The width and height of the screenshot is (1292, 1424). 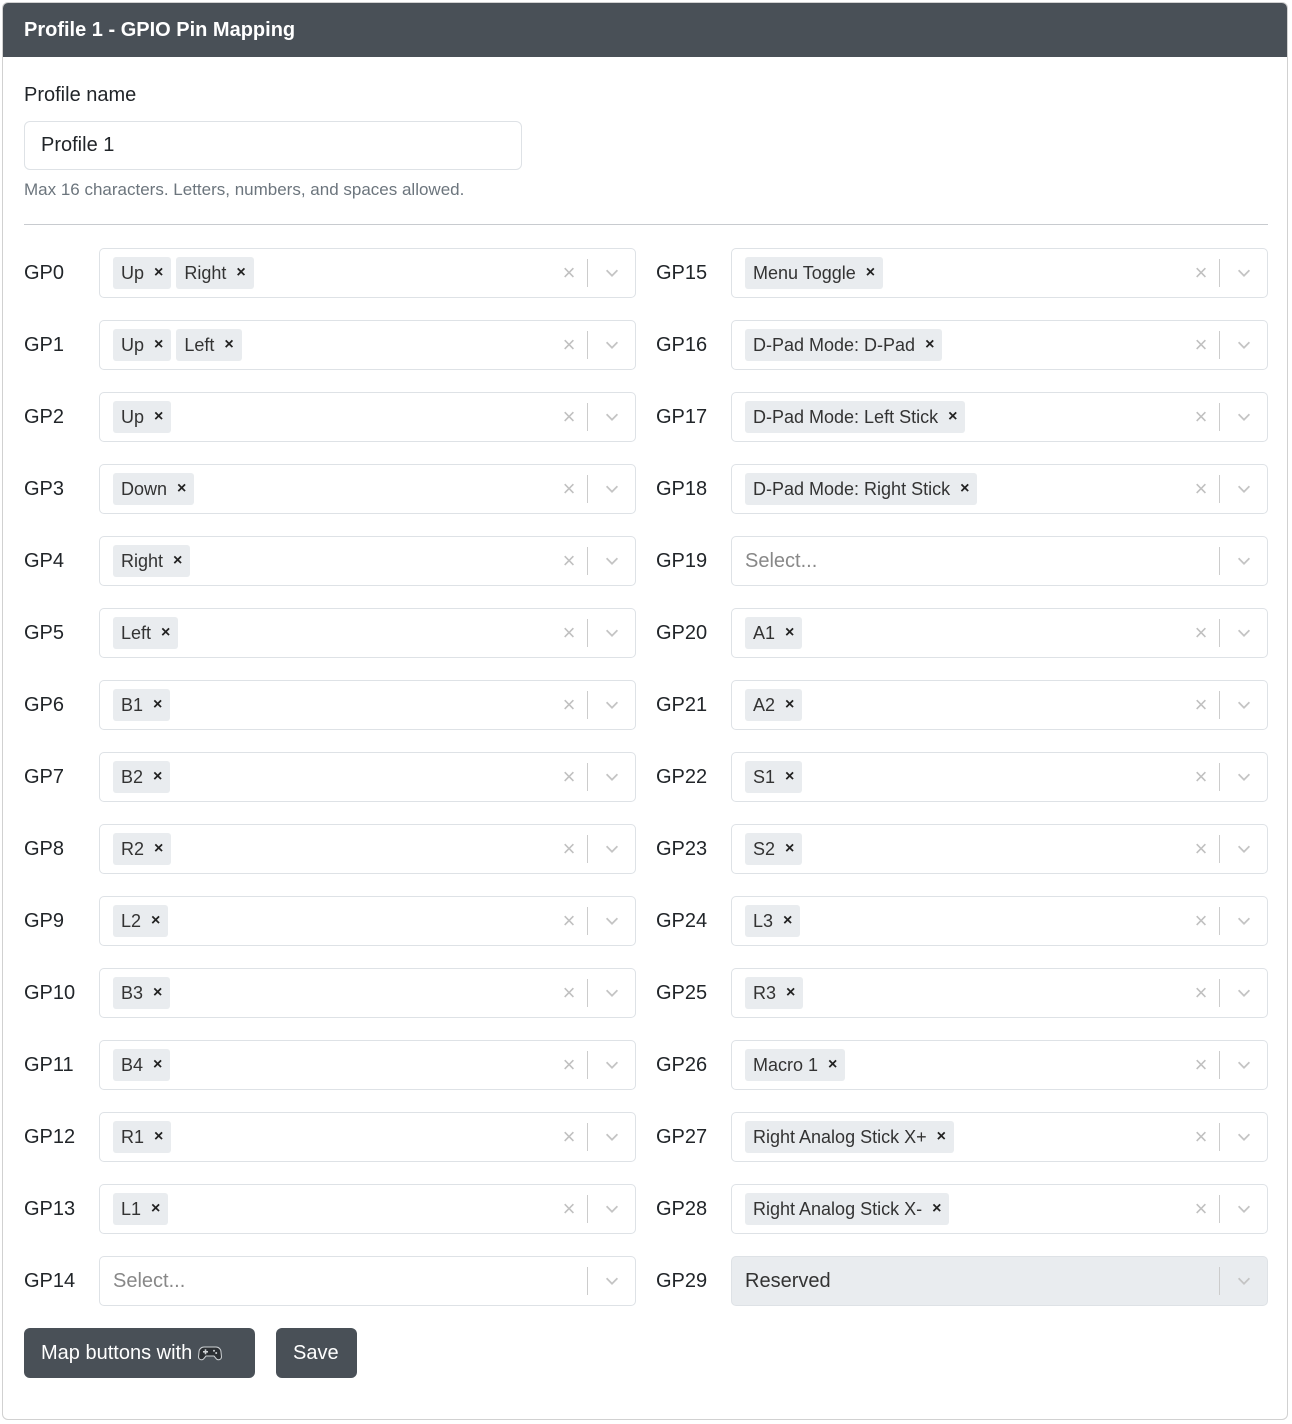 I want to click on pin-select-gp11: B4 × ×, so click(x=367, y=1065).